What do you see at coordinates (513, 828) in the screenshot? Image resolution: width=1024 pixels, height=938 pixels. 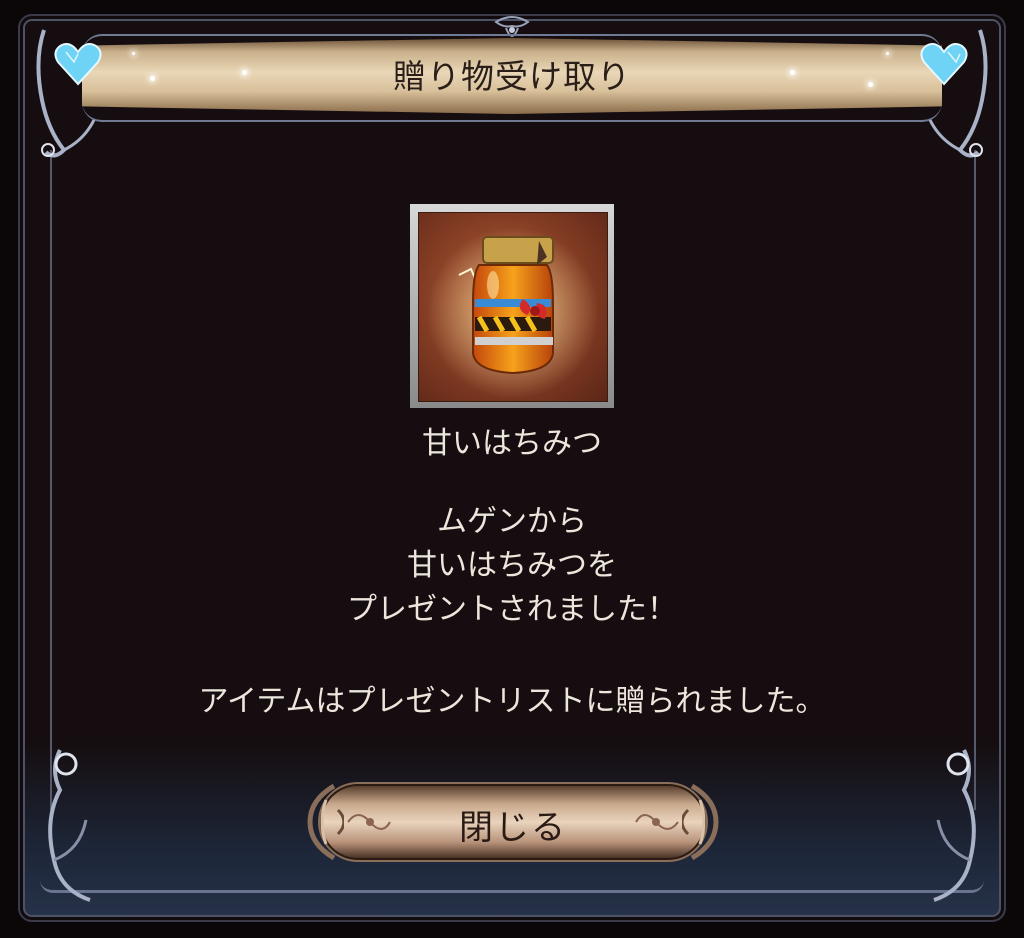 I see `close-button-label: 閉じる` at bounding box center [513, 828].